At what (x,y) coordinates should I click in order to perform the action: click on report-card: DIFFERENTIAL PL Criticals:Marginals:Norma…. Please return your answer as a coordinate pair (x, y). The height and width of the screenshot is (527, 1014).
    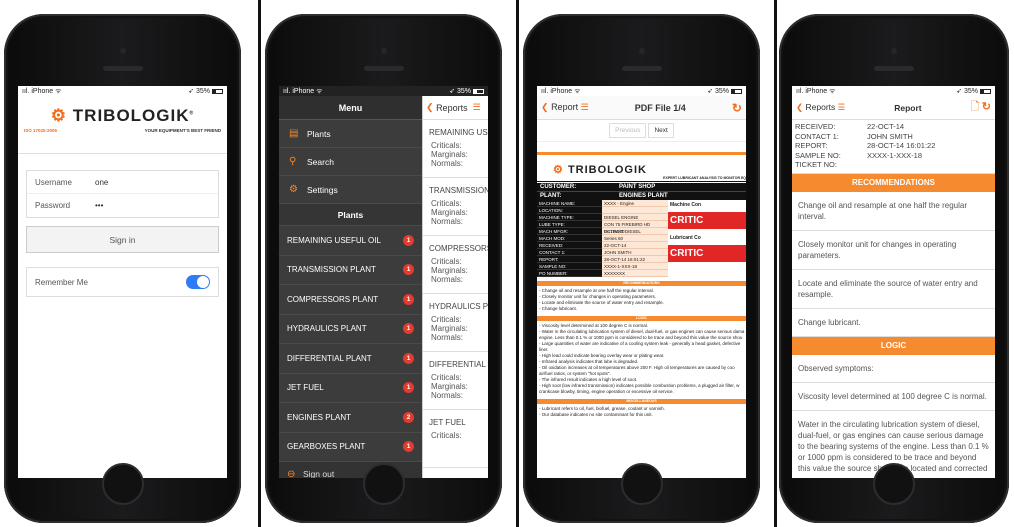
    Looking at the image, I should click on (455, 381).